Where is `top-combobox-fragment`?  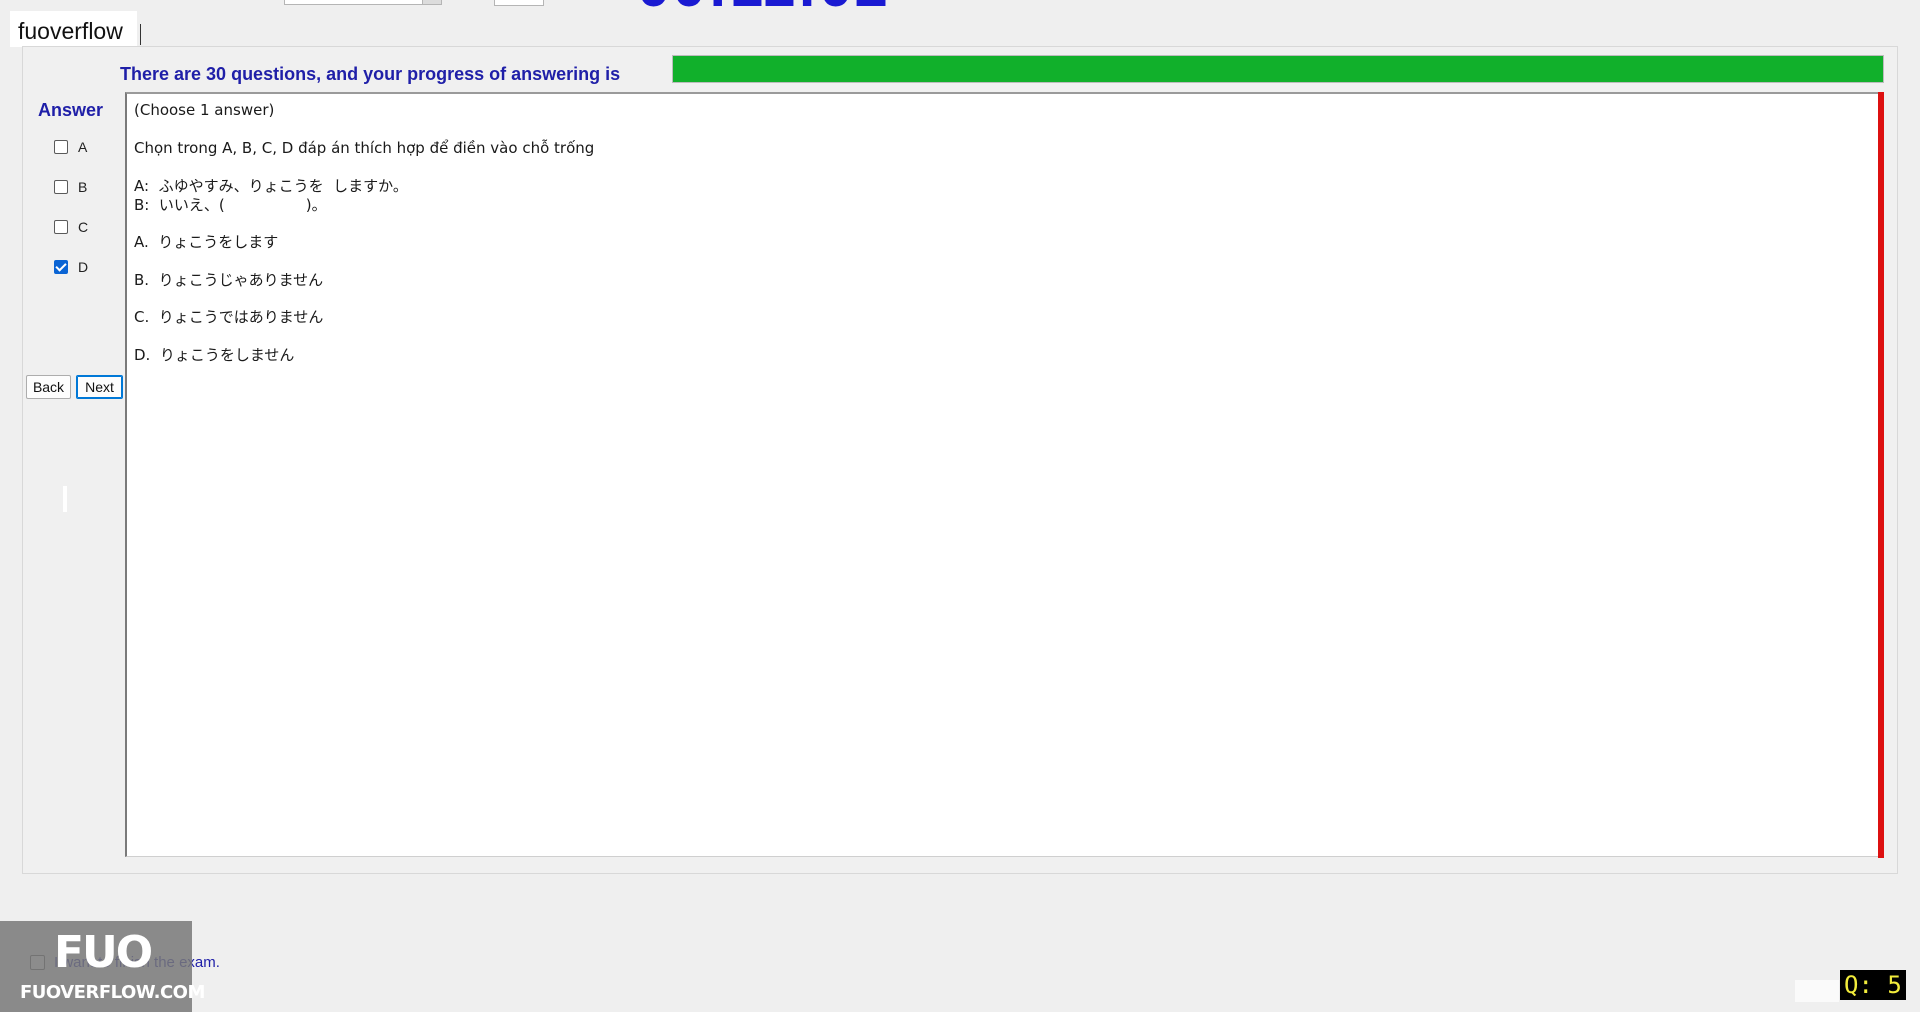
top-combobox-fragment is located at coordinates (363, 2).